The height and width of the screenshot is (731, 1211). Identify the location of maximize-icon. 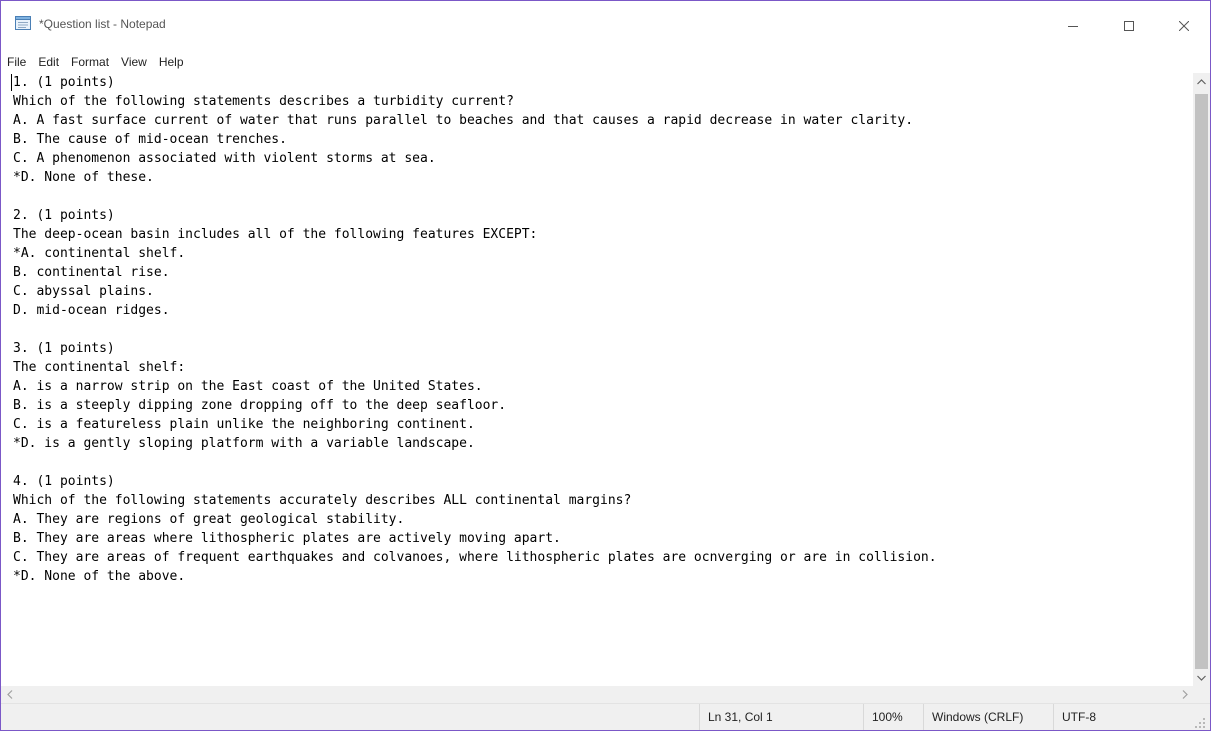
(1129, 26).